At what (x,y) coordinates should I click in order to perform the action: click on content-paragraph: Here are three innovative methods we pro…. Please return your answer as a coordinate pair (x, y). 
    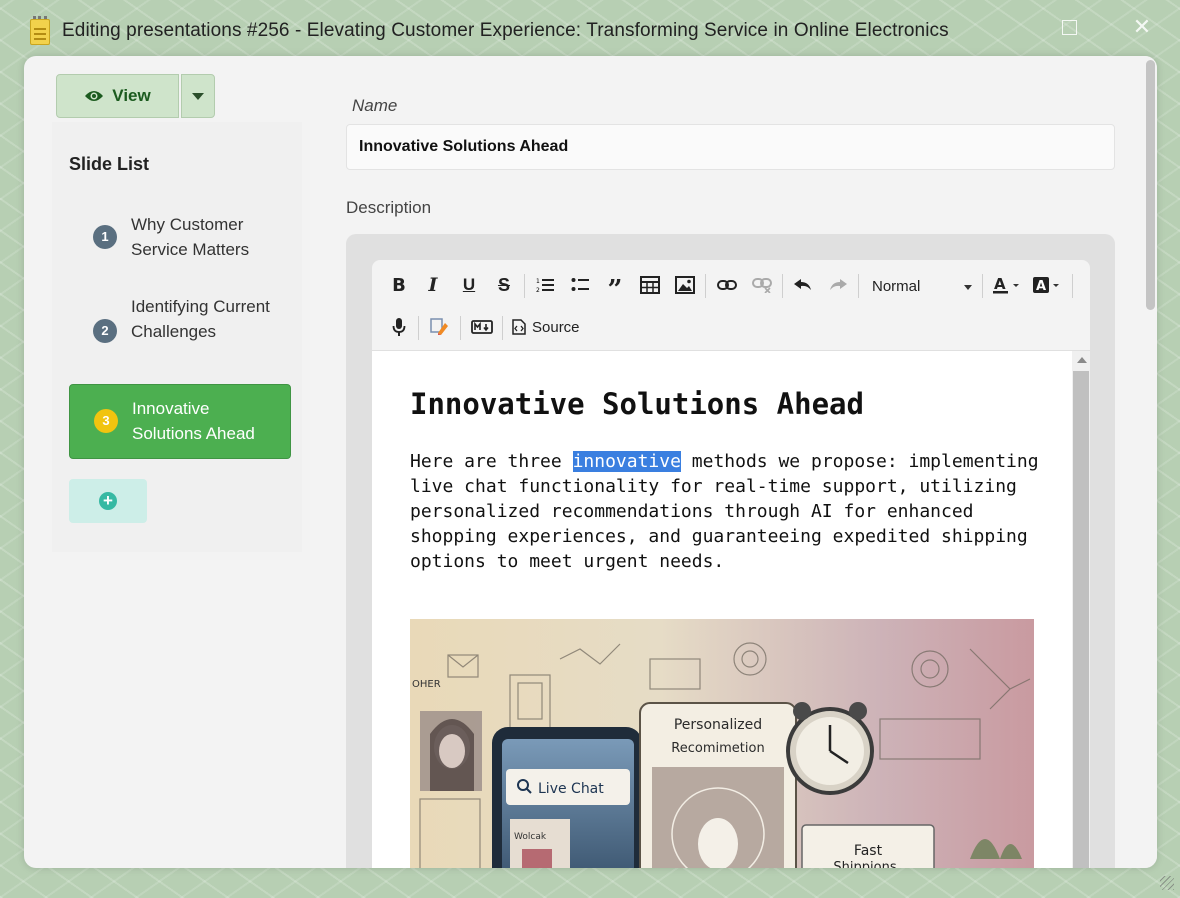
    Looking at the image, I should click on (730, 511).